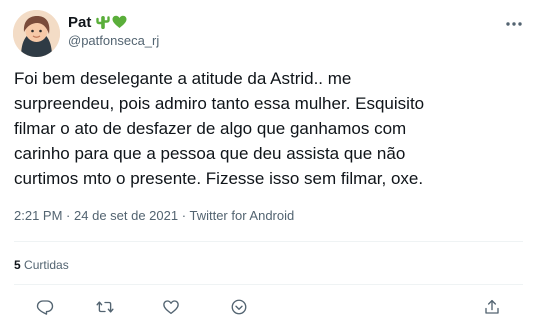 Image resolution: width=537 pixels, height=328 pixels. I want to click on display-name: Pat, so click(79, 22).